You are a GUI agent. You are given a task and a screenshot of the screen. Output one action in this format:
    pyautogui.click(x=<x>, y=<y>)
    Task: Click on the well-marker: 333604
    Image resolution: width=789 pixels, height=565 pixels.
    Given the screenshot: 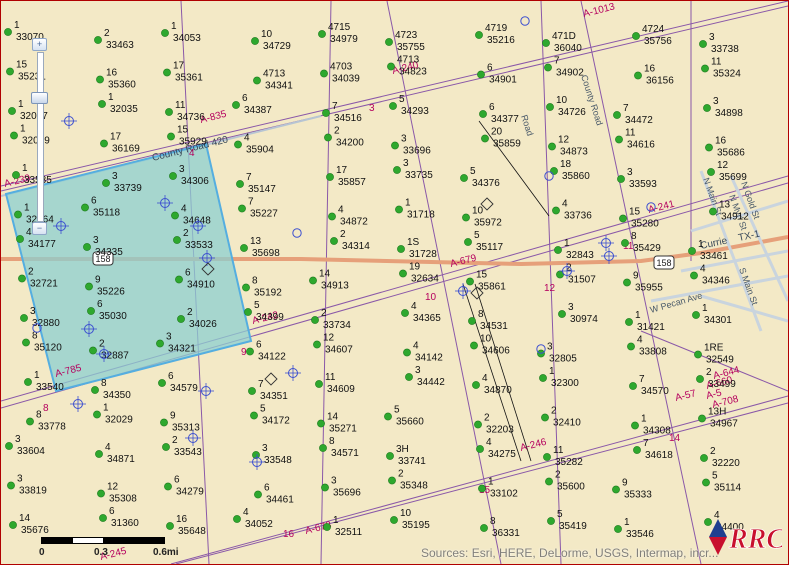 What is the action you would take?
    pyautogui.click(x=25, y=445)
    